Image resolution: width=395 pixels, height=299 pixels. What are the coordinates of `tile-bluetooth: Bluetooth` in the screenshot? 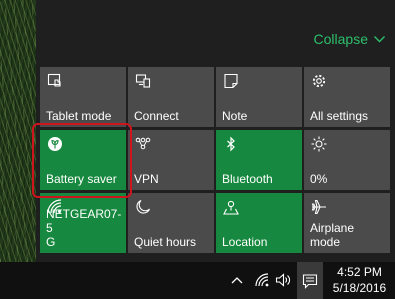 It's located at (259, 160).